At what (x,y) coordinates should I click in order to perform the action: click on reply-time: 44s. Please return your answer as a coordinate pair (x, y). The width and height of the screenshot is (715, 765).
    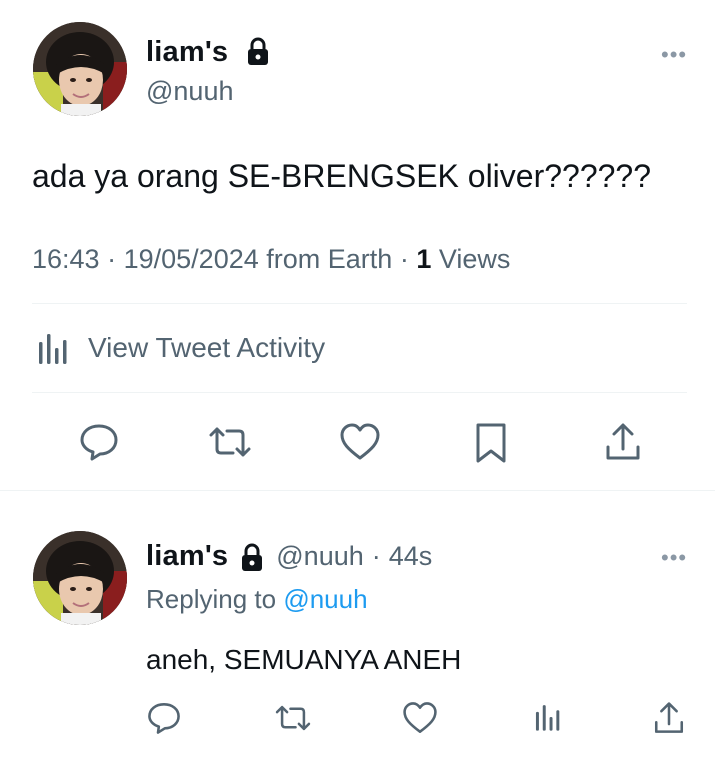
    Looking at the image, I should click on (411, 556).